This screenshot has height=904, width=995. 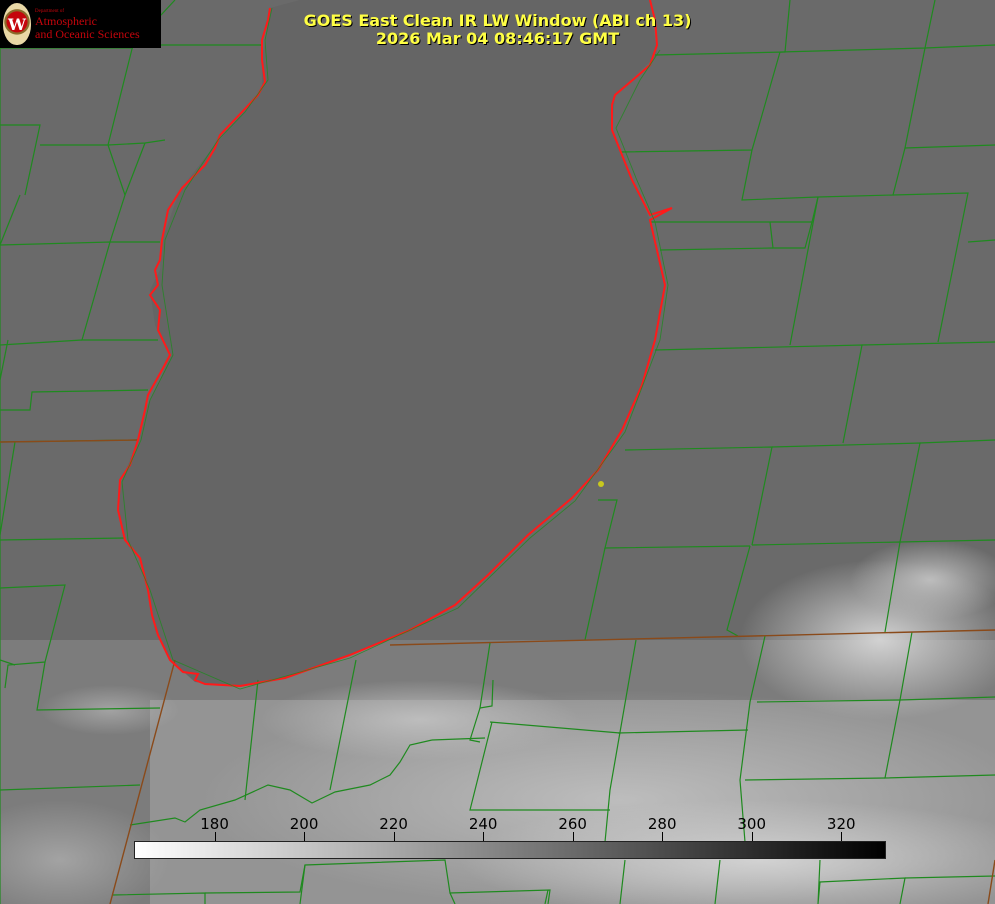 What do you see at coordinates (483, 824) in the screenshot?
I see `colorbar-tick-label: 240` at bounding box center [483, 824].